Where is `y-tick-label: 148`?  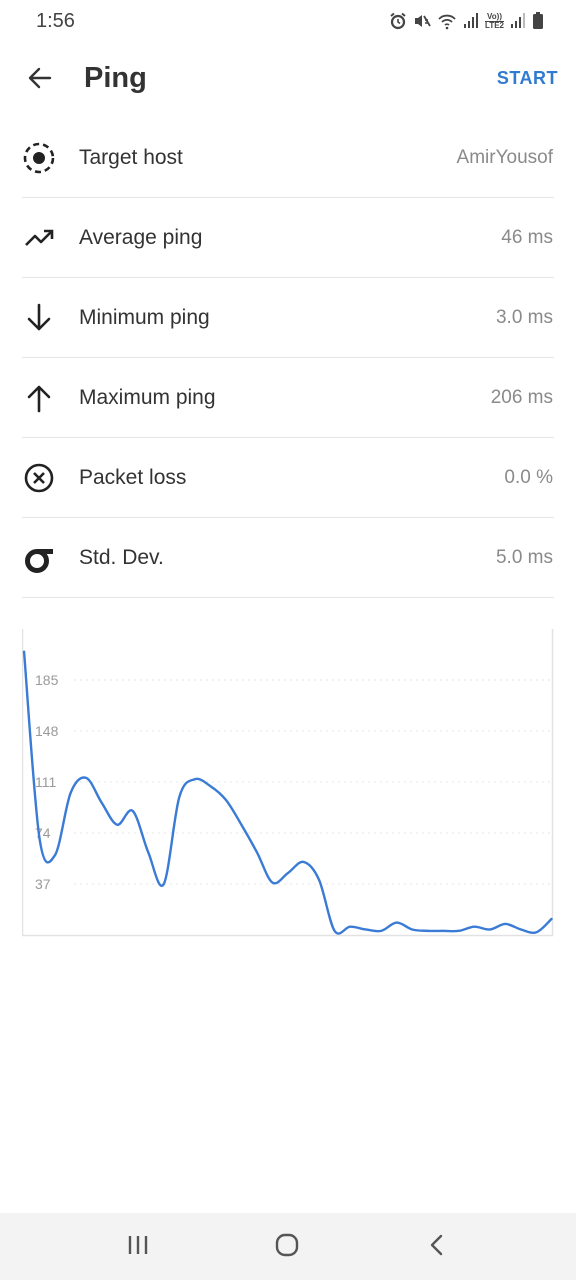
y-tick-label: 148 is located at coordinates (47, 731).